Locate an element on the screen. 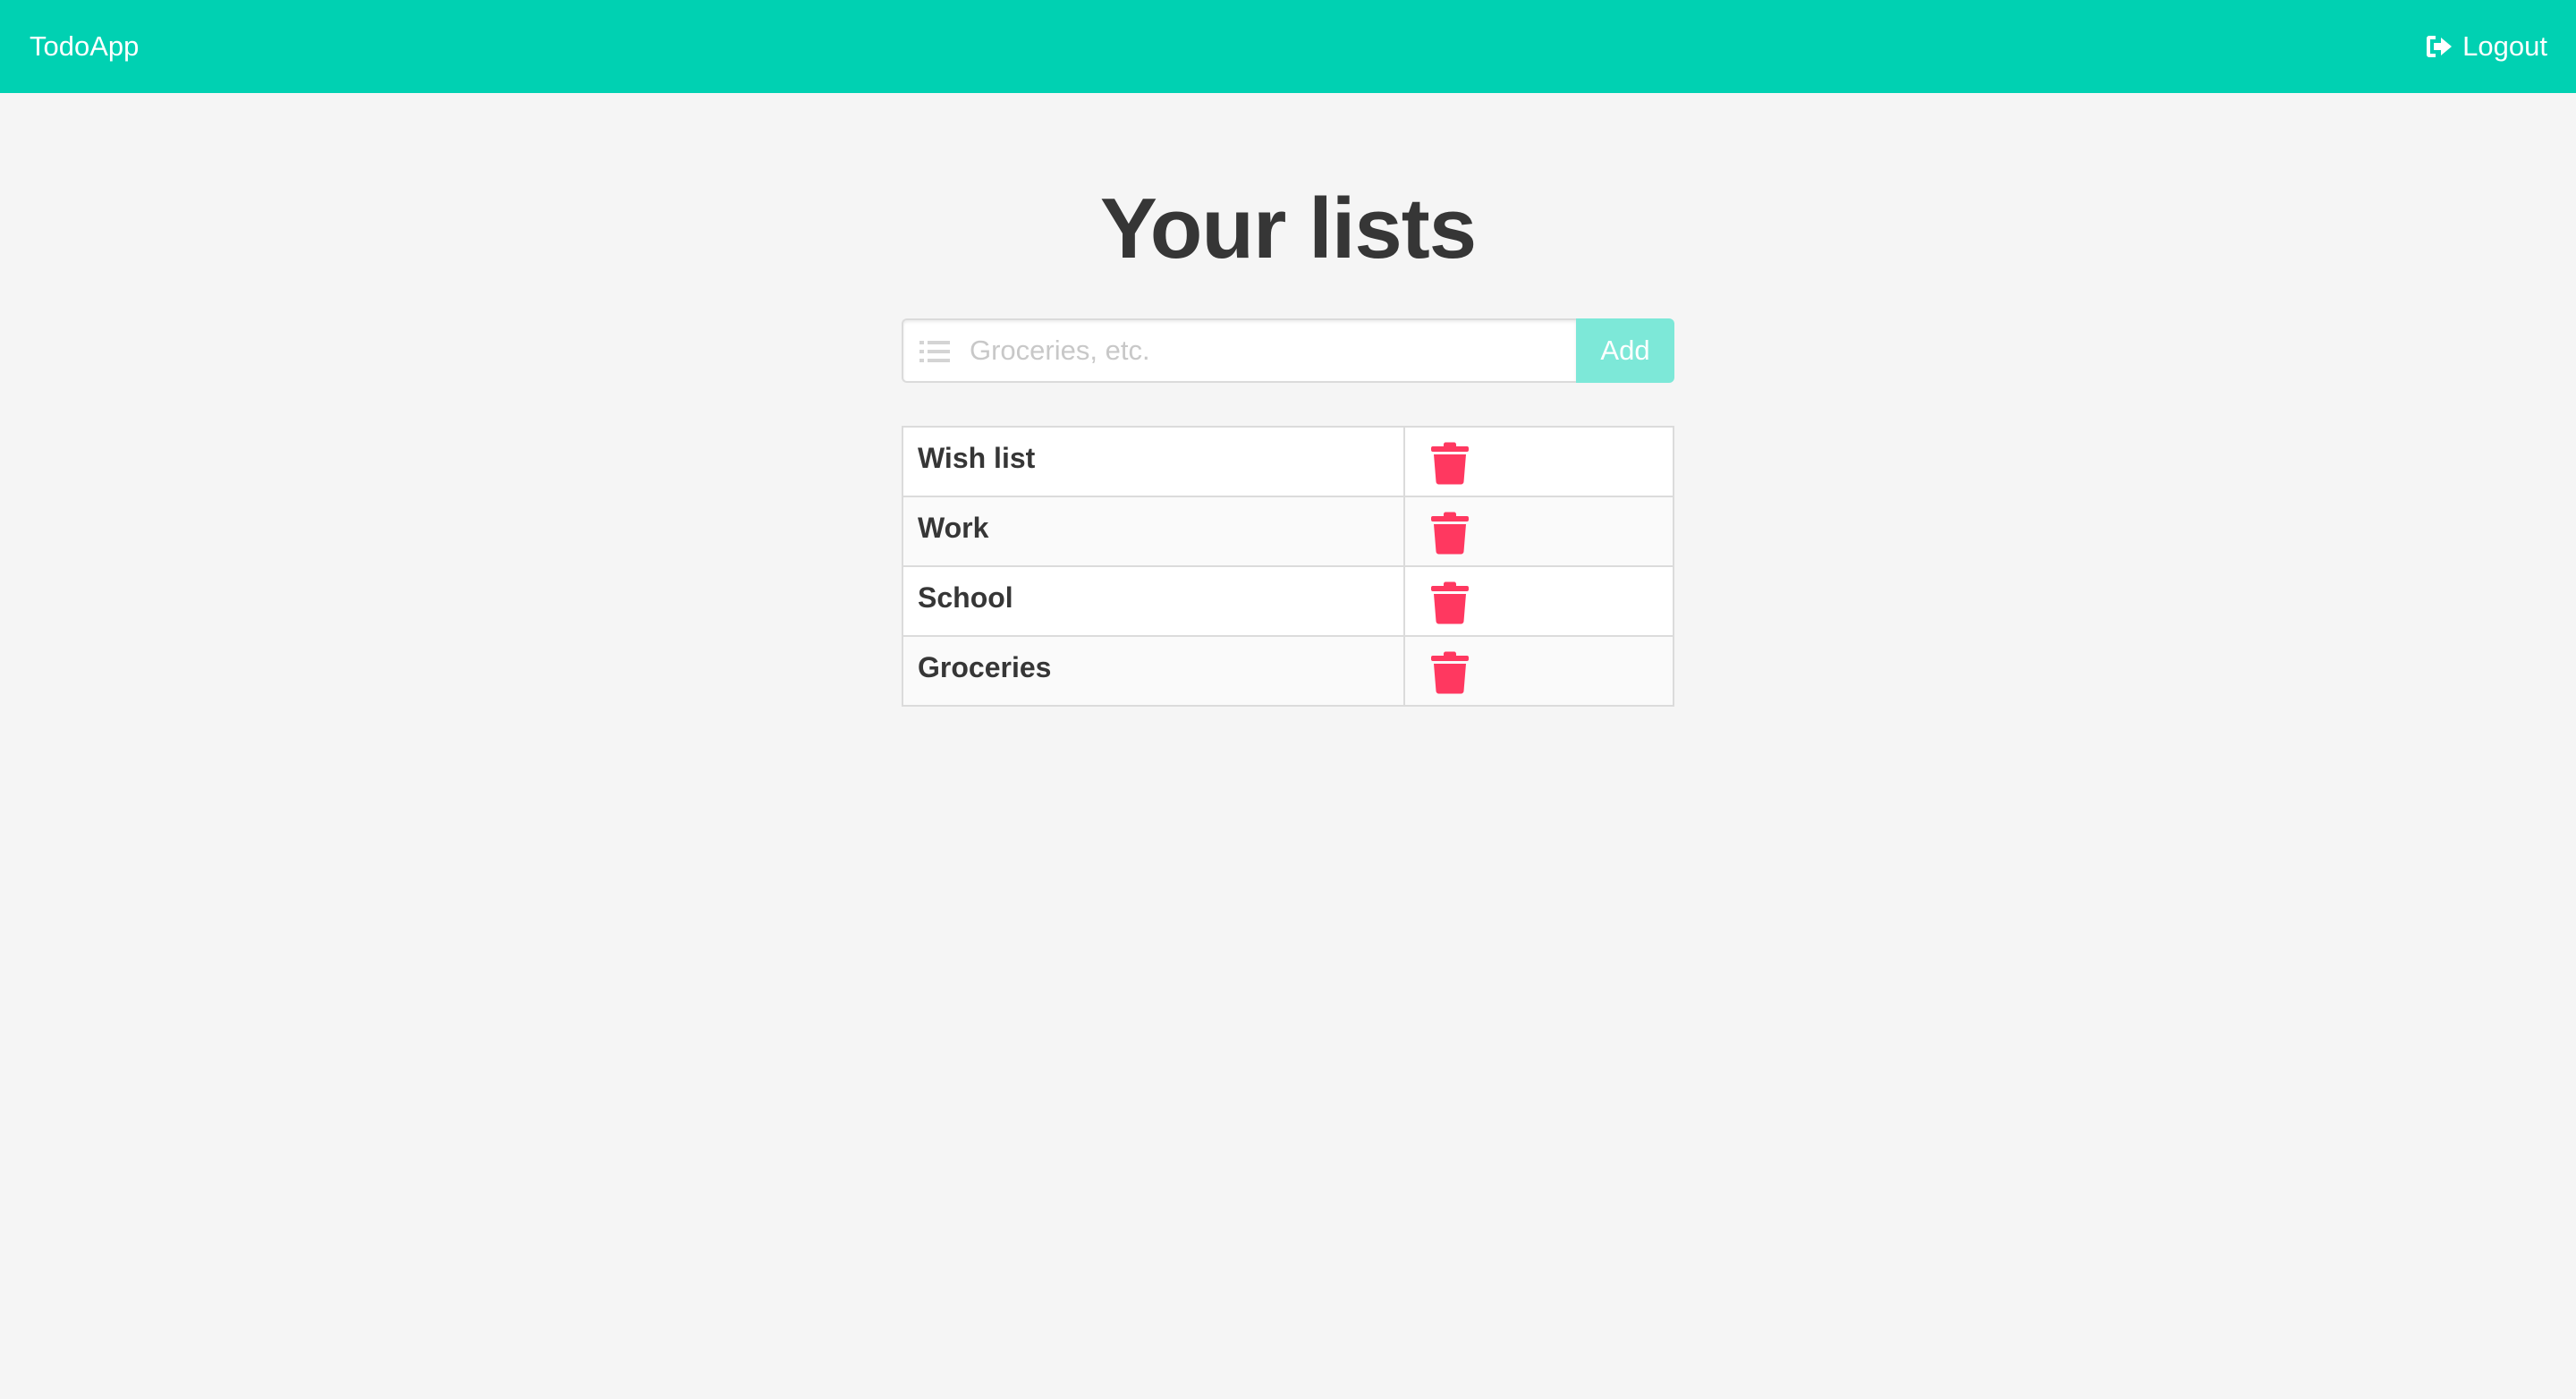  list-link-school: School is located at coordinates (1153, 591).